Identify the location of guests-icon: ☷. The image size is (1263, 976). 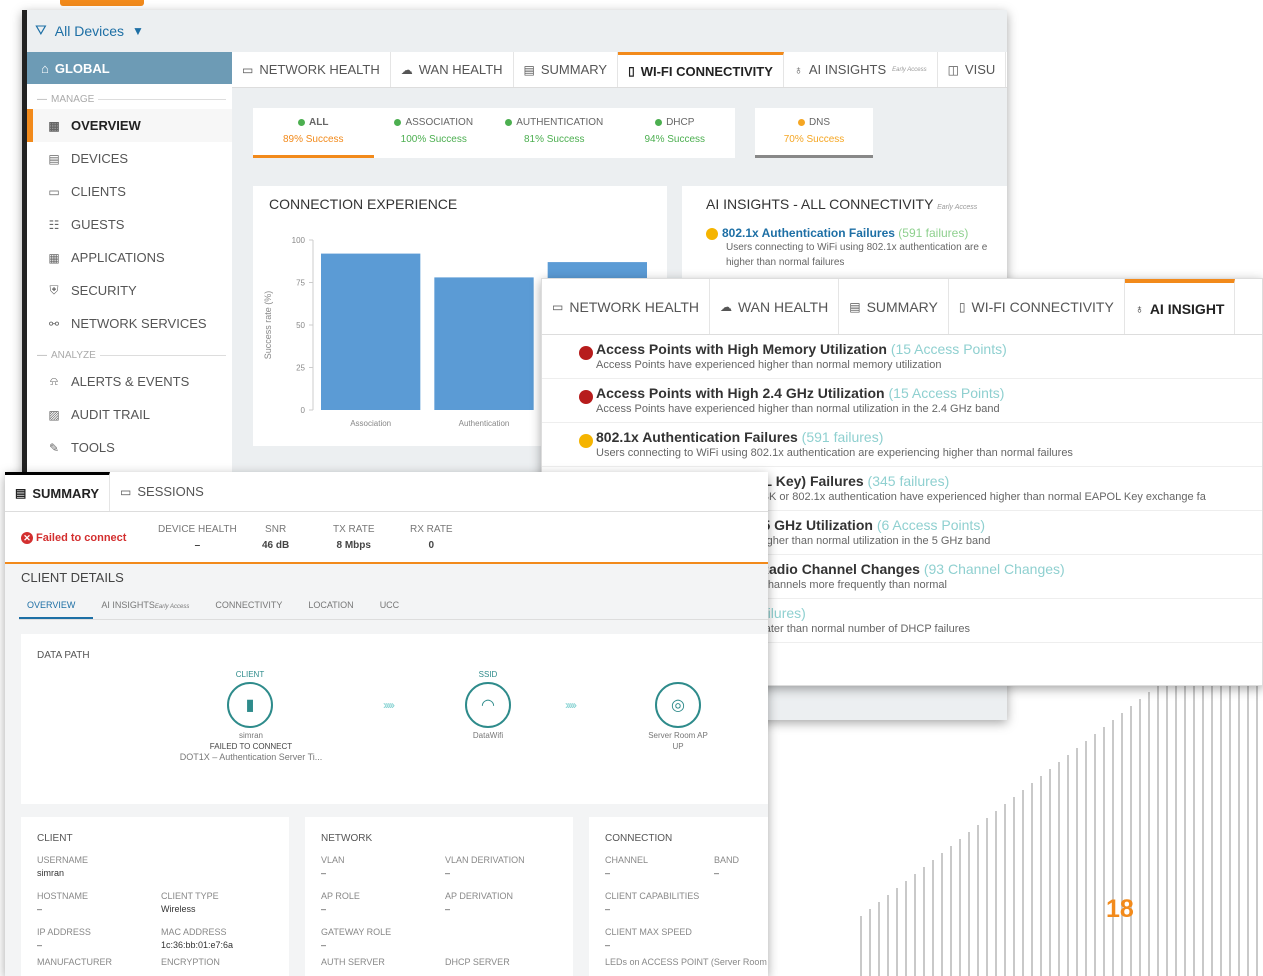
(54, 224).